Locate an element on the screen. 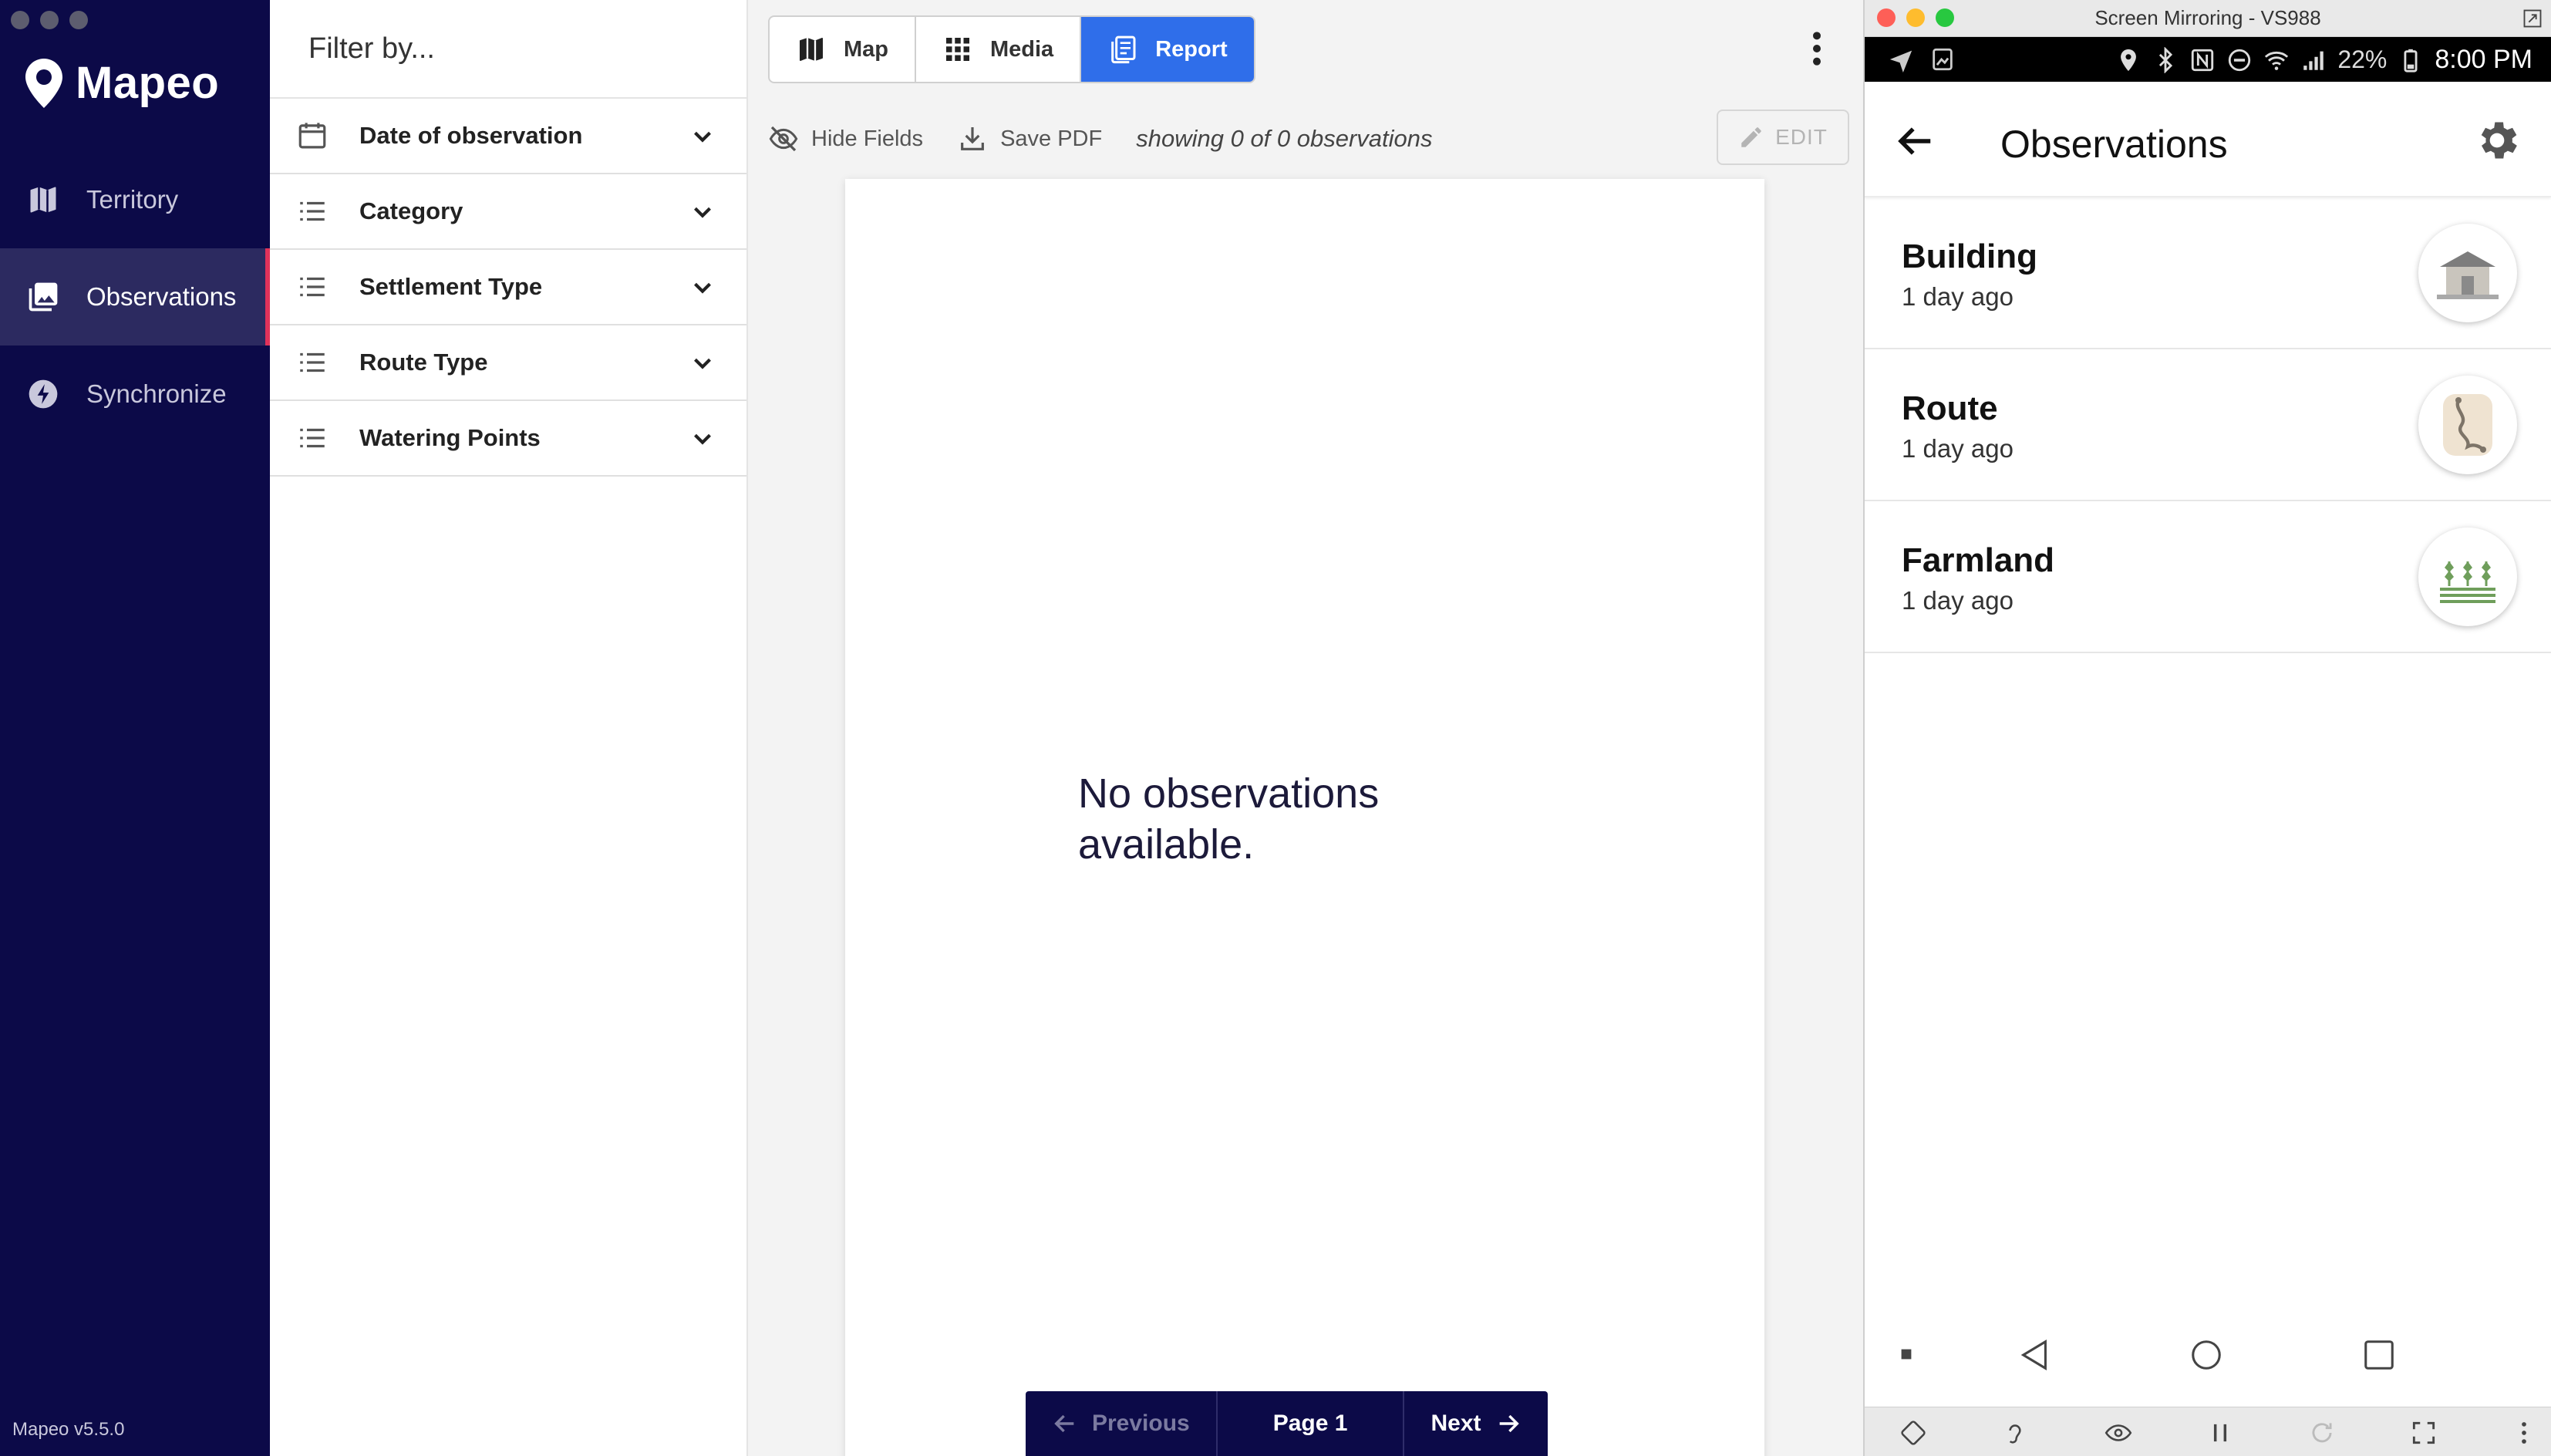 Image resolution: width=2551 pixels, height=1456 pixels. do-not-disturb-icon is located at coordinates (2240, 60).